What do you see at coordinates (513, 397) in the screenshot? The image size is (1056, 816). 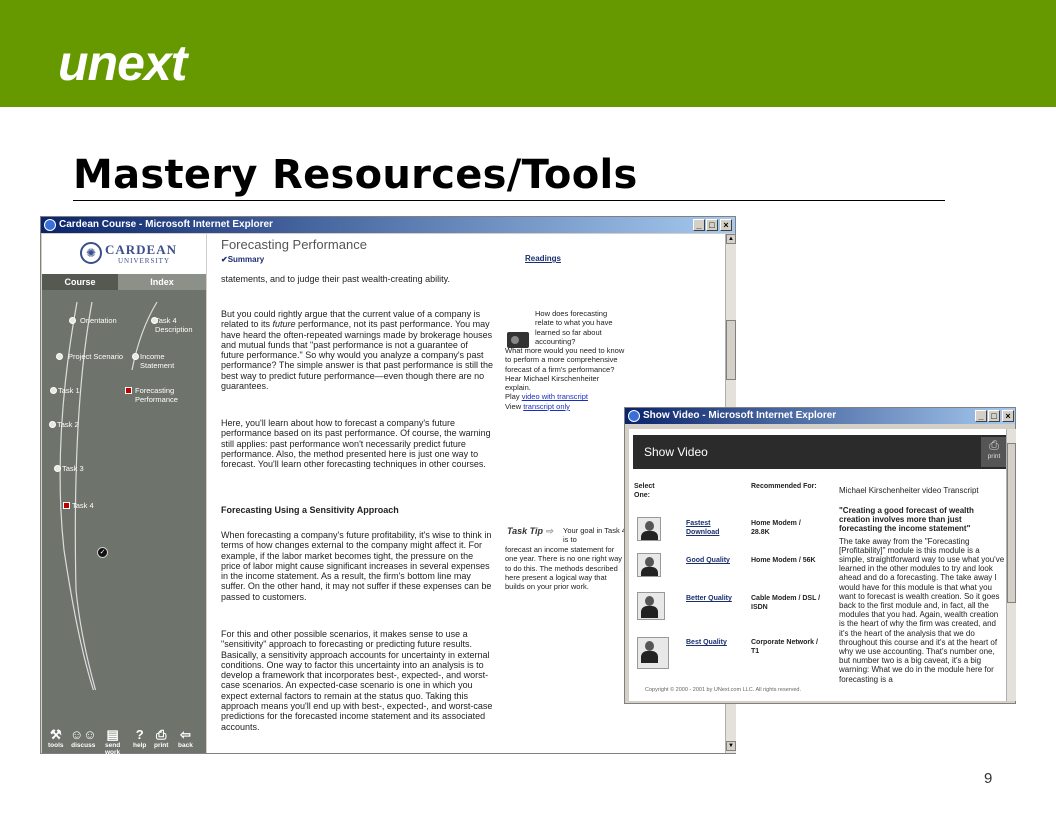 I see `play-label: Play` at bounding box center [513, 397].